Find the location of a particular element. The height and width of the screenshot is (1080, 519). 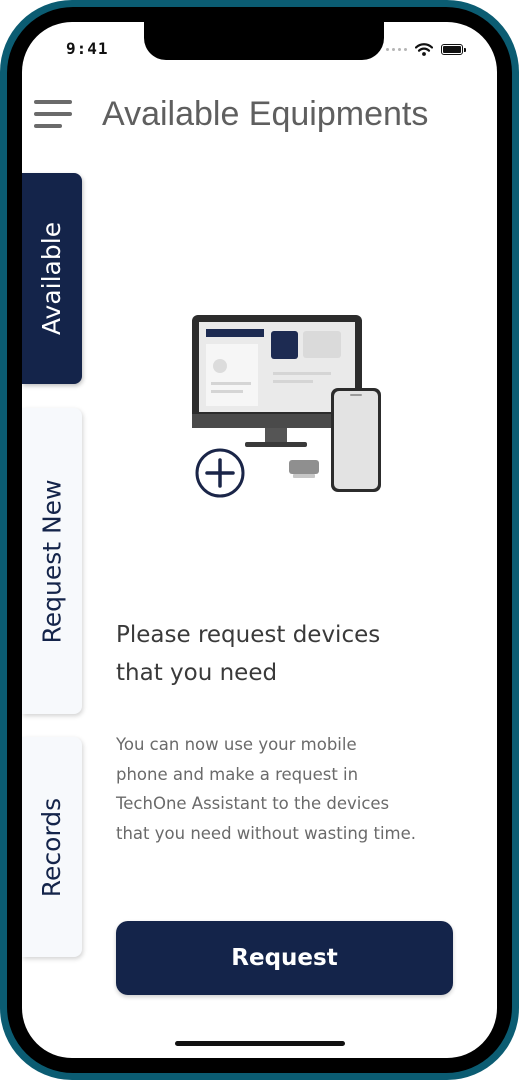

tab-request-new-label: Request New is located at coordinates (52, 561).